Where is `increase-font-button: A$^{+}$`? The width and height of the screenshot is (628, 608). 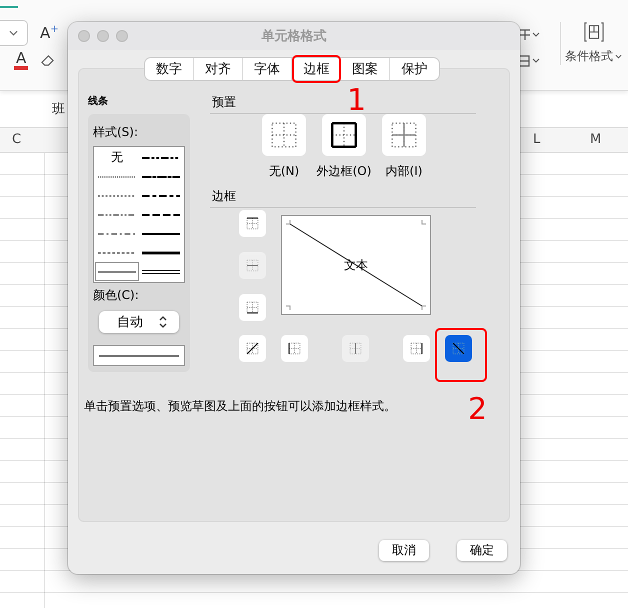
increase-font-button: A$^{+}$ is located at coordinates (49, 33).